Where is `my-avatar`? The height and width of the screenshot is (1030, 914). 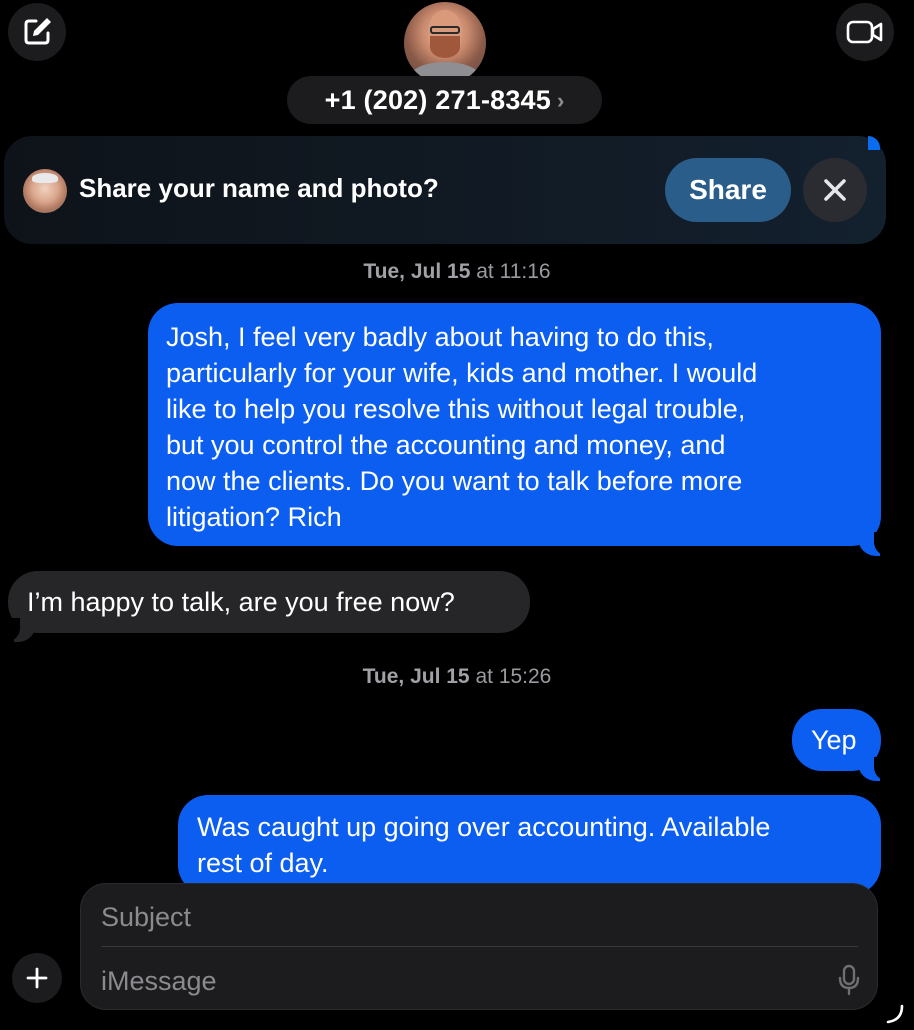
my-avatar is located at coordinates (45, 191).